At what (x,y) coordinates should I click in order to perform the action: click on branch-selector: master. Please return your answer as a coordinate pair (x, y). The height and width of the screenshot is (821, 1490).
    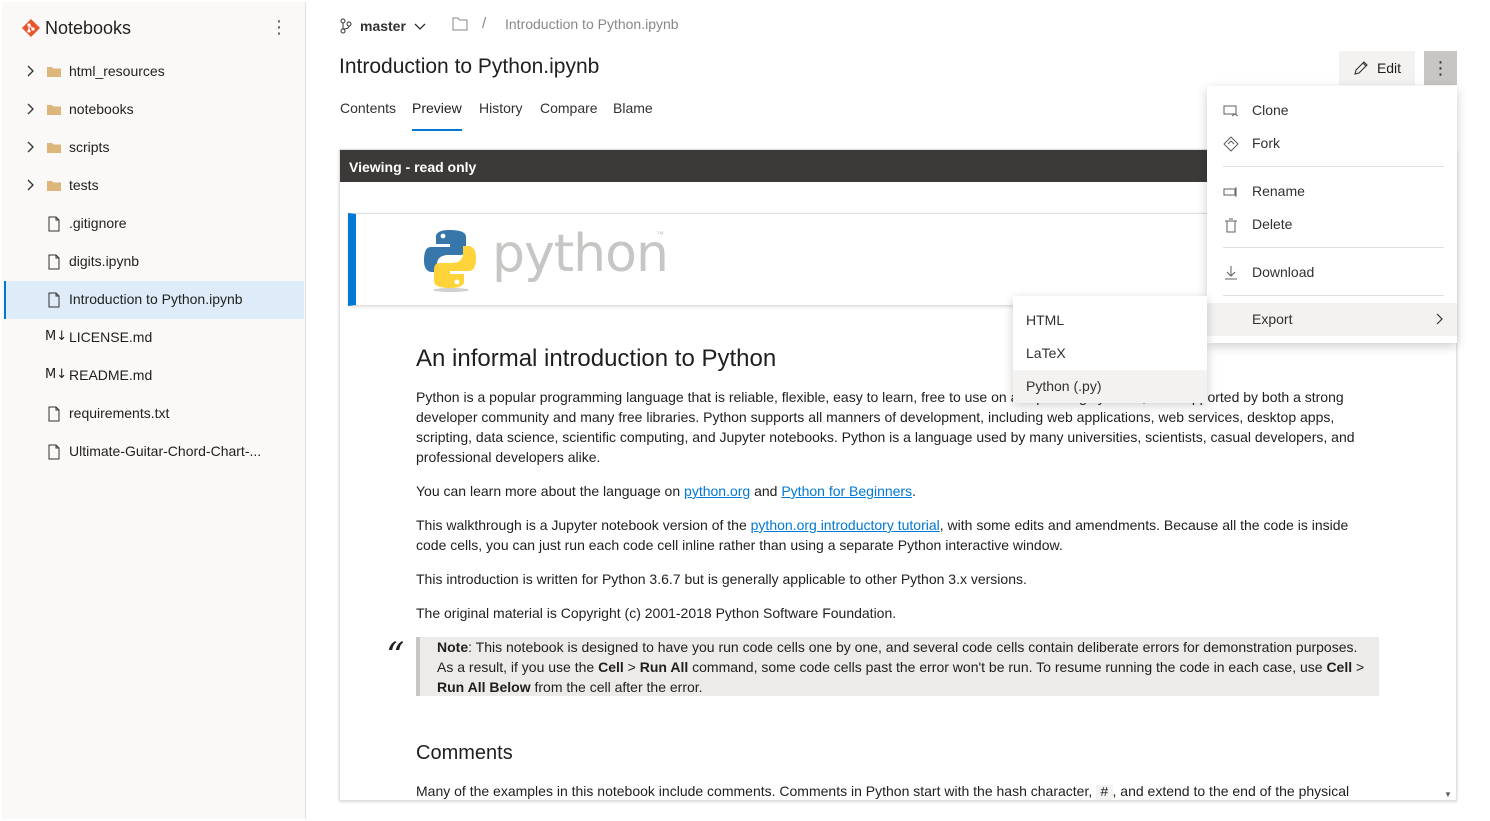
    Looking at the image, I should click on (383, 26).